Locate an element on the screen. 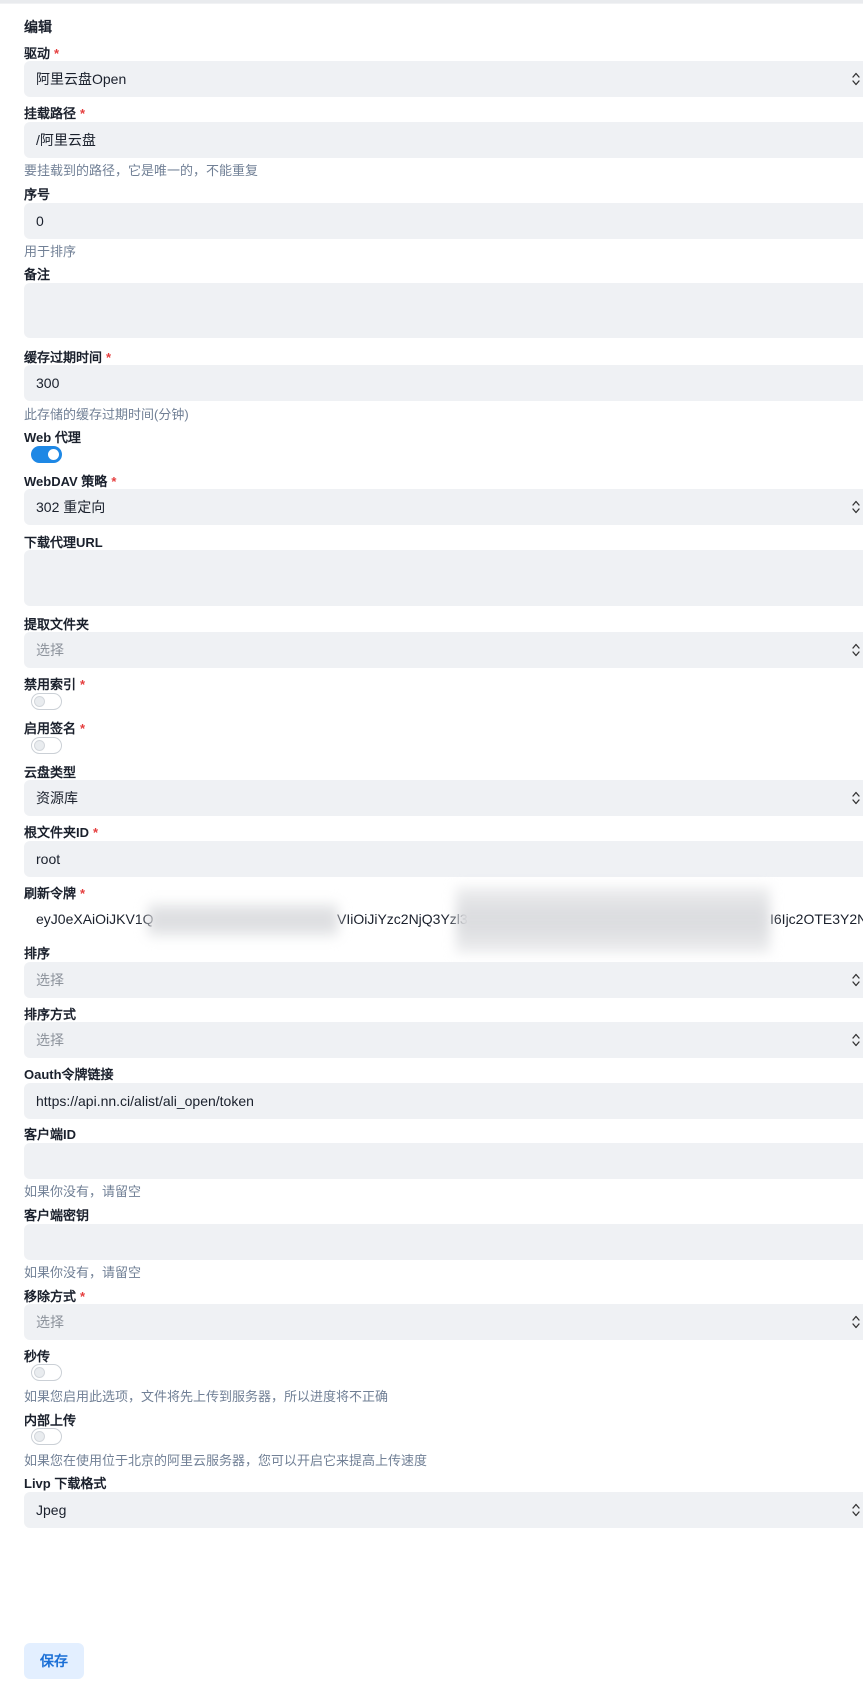 The image size is (863, 1681). remove-way-label: 移除方式 * is located at coordinates (55, 1296).